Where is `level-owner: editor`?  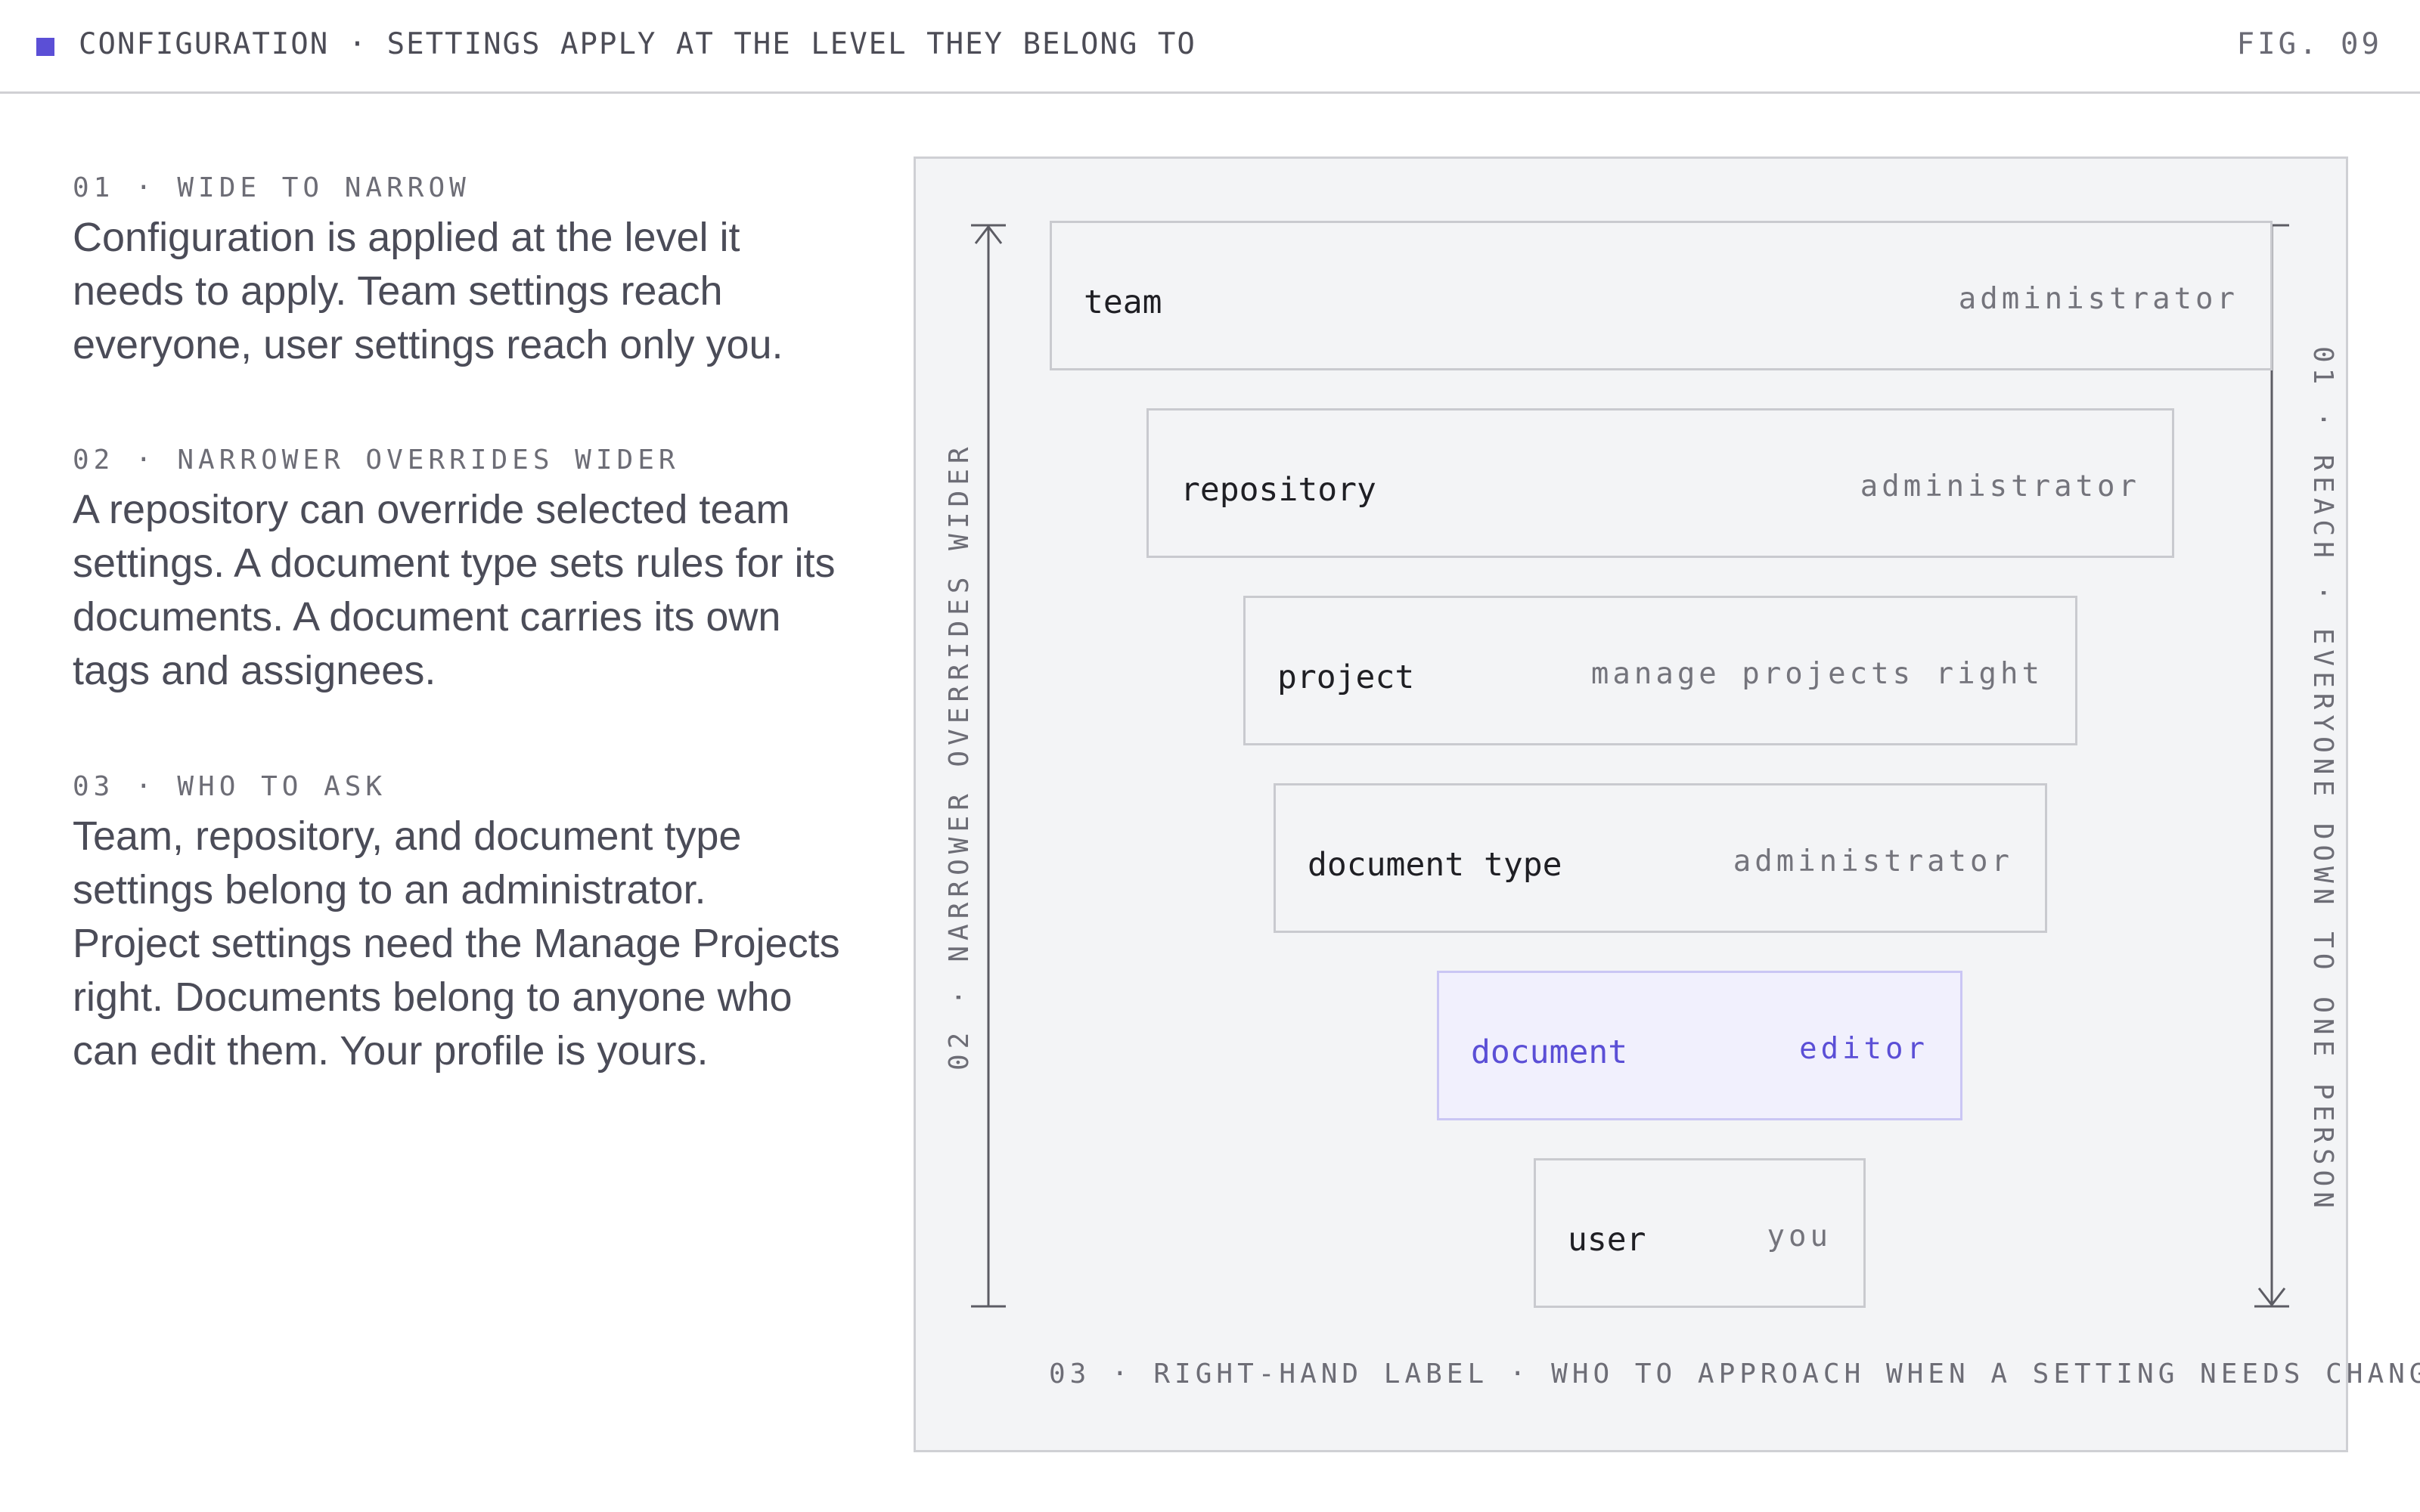
level-owner: editor is located at coordinates (1864, 1049).